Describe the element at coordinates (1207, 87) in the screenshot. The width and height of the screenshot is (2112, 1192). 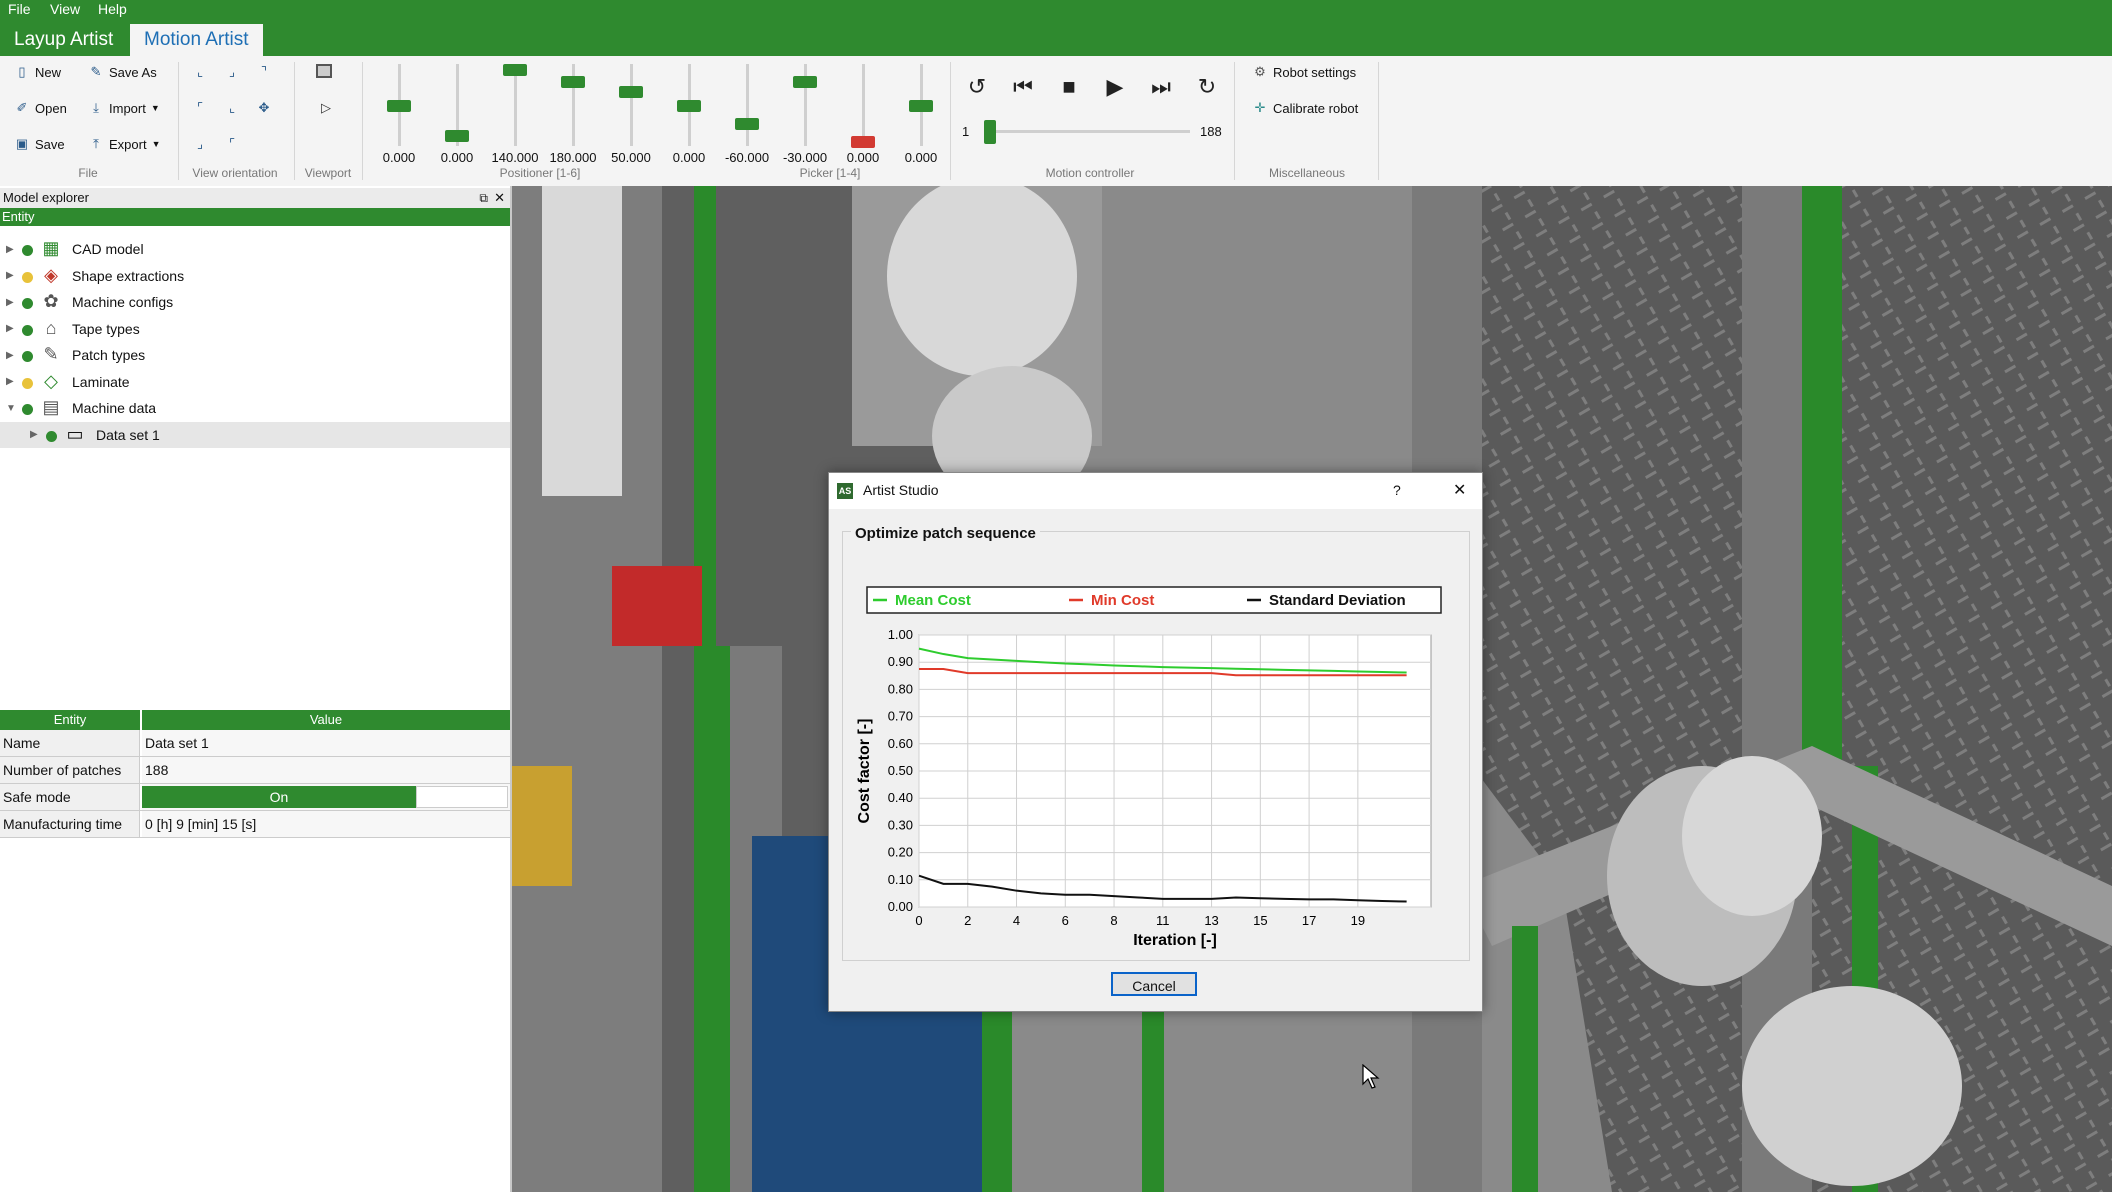
I see `forward-icon: ↻` at that location.